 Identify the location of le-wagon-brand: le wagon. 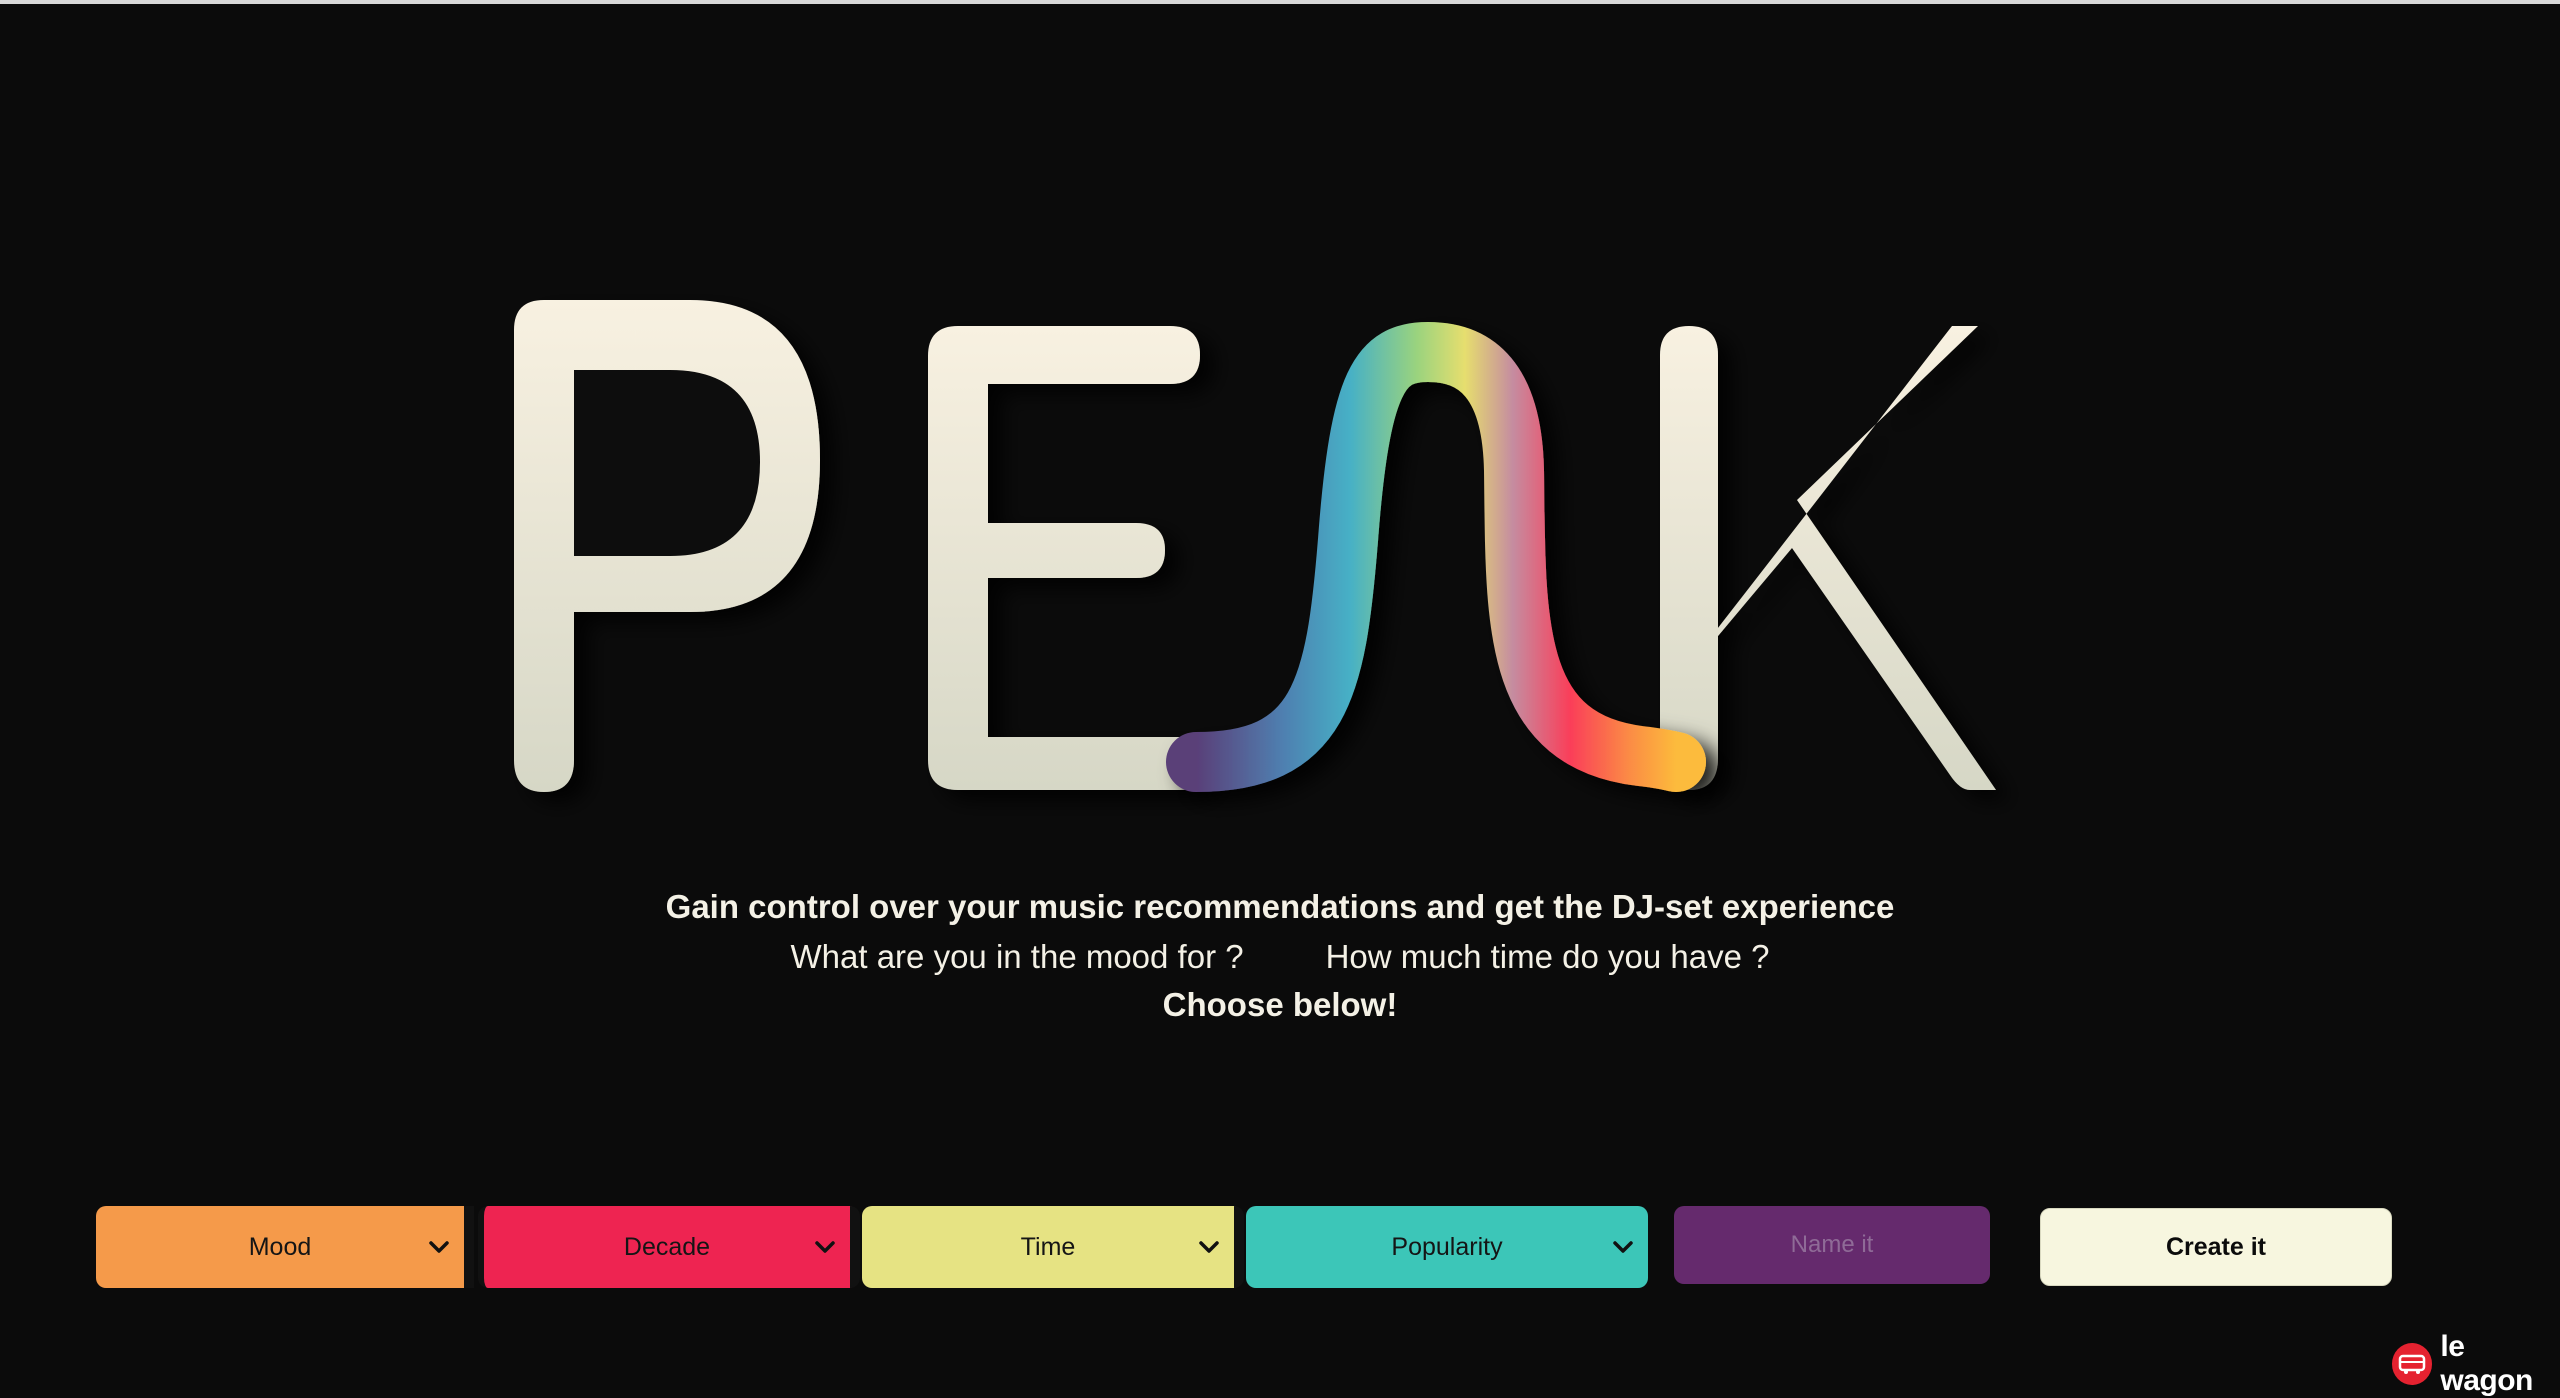
(2476, 1364).